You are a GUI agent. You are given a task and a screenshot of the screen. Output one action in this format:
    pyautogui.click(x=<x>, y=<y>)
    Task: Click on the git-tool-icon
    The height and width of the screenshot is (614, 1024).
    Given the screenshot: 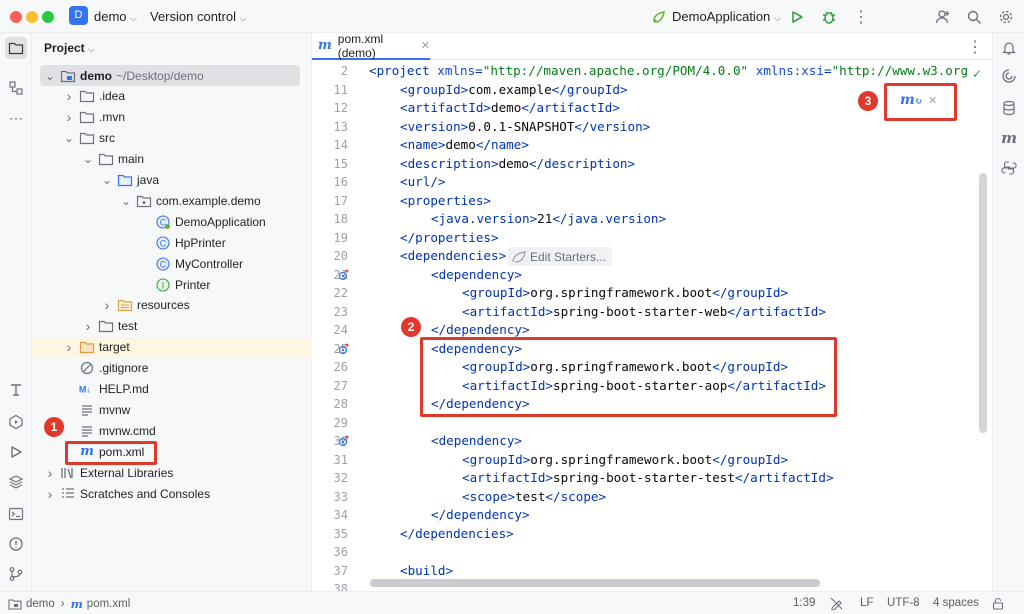 What is the action you would take?
    pyautogui.click(x=16, y=574)
    